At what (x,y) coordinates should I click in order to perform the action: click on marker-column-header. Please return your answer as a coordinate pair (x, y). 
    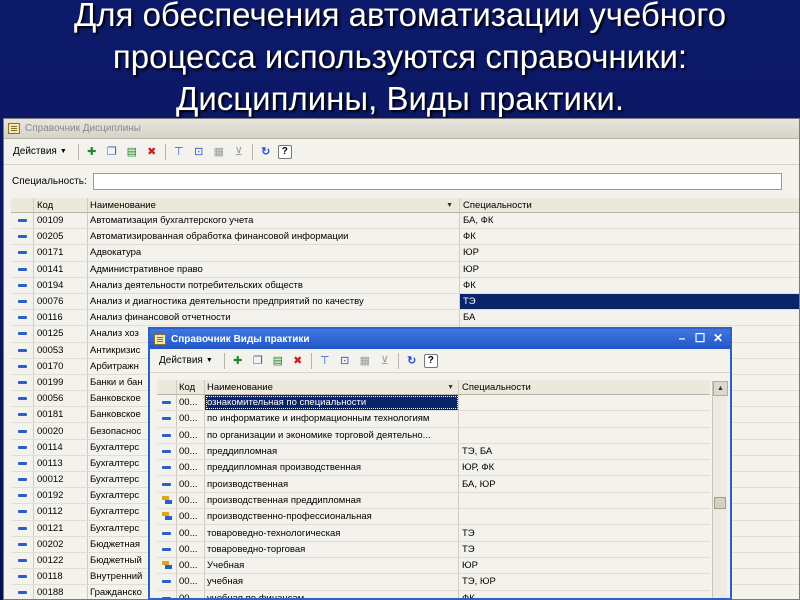
    Looking at the image, I should click on (167, 387).